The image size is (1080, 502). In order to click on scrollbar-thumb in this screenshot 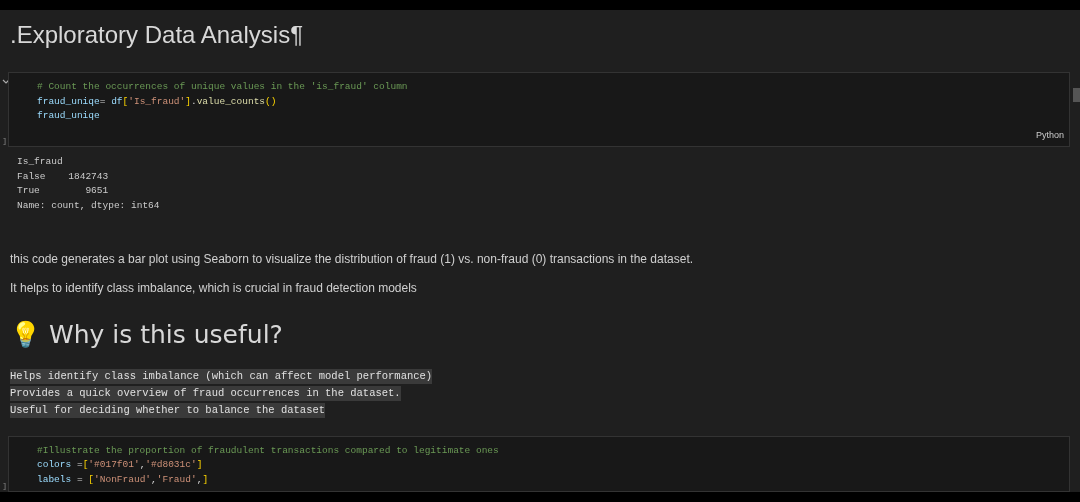, I will do `click(1076, 95)`.